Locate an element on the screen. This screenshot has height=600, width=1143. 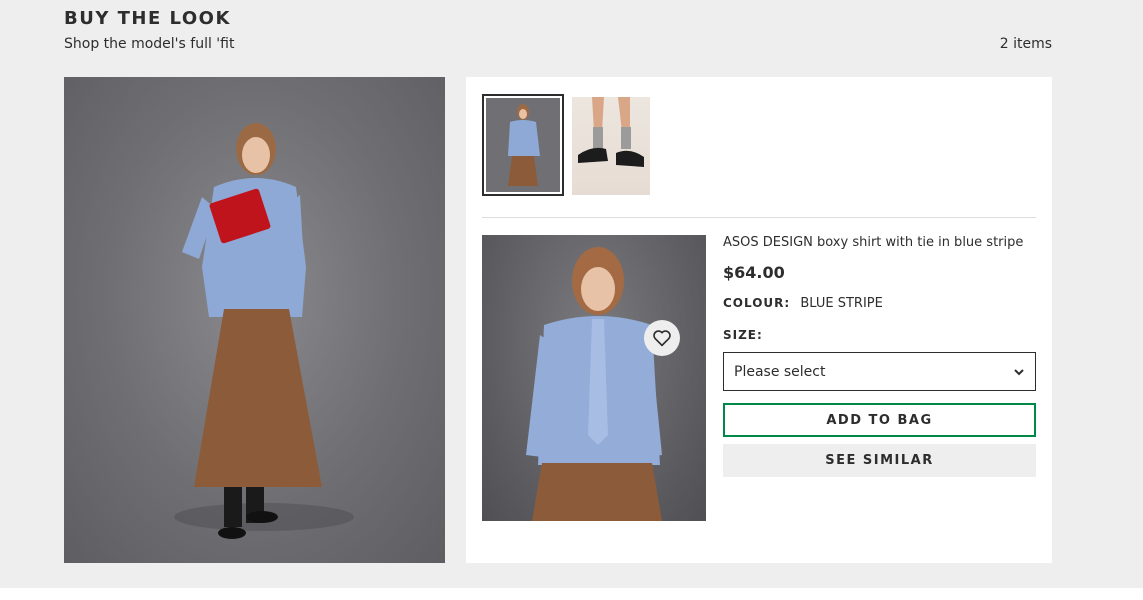
item-count: 2 items is located at coordinates (1025, 44).